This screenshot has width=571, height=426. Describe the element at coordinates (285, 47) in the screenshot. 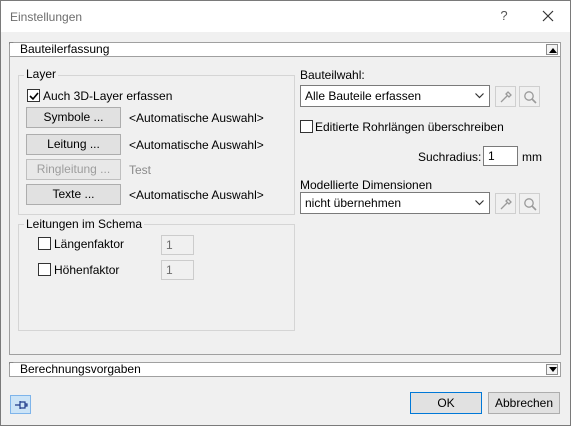

I see `section-header-bauteilerfassung: ⌐ Bauteilerfassung` at that location.